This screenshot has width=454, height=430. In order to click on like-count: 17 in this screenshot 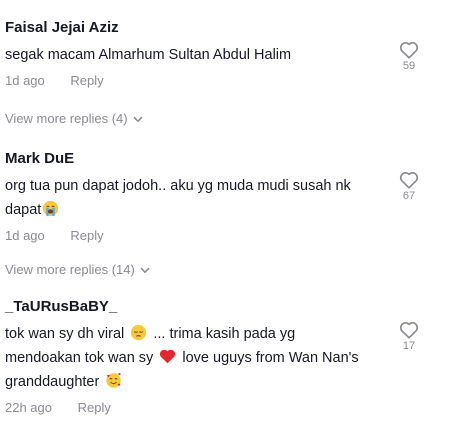, I will do `click(409, 346)`.